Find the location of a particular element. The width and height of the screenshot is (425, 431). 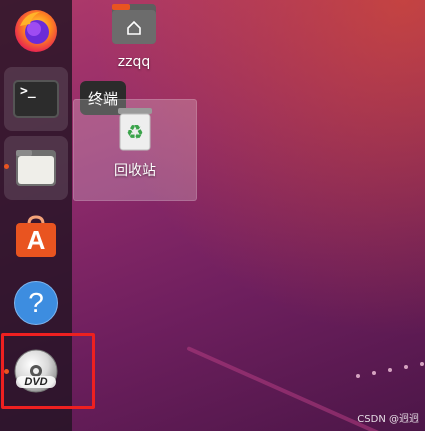

dock-item-firefox is located at coordinates (36, 32).